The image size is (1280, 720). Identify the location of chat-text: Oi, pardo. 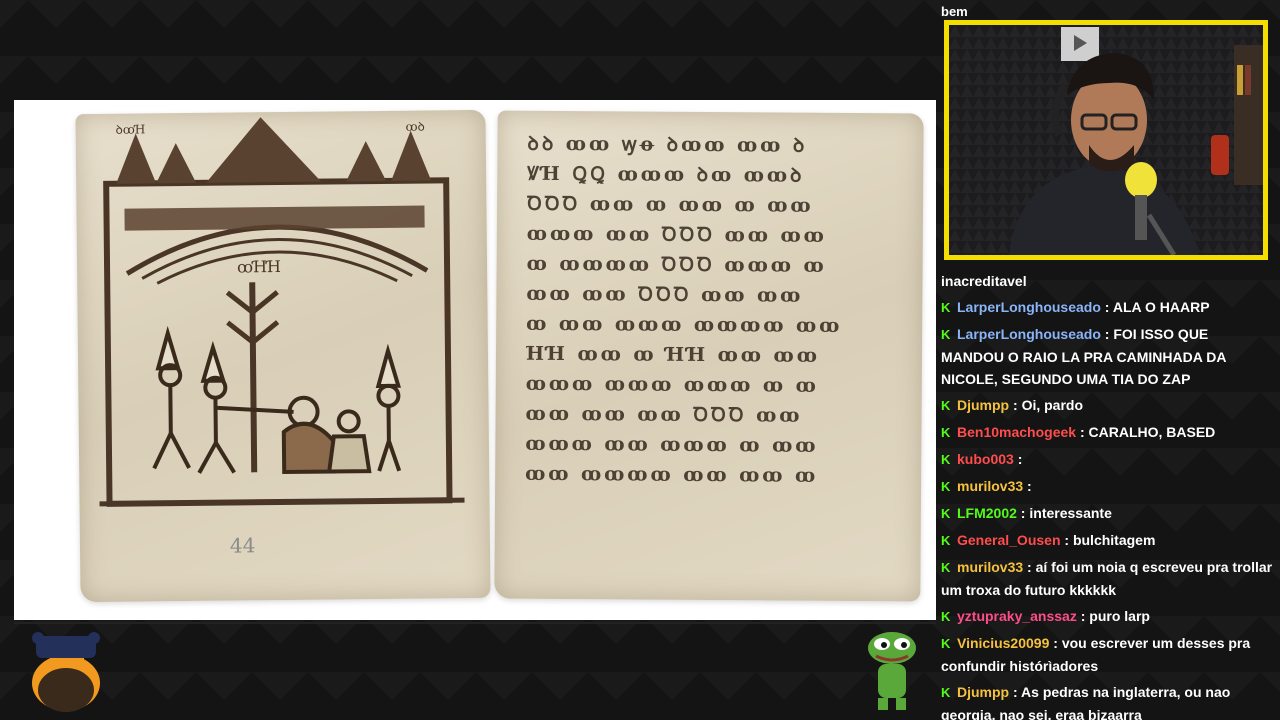
(1052, 405).